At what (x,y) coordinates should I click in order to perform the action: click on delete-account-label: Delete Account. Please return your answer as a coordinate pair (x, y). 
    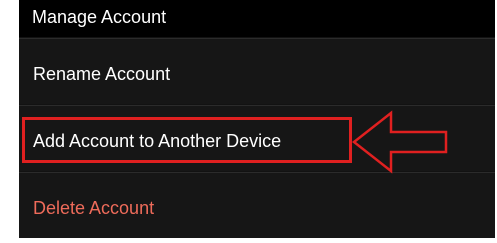
    Looking at the image, I should click on (94, 208).